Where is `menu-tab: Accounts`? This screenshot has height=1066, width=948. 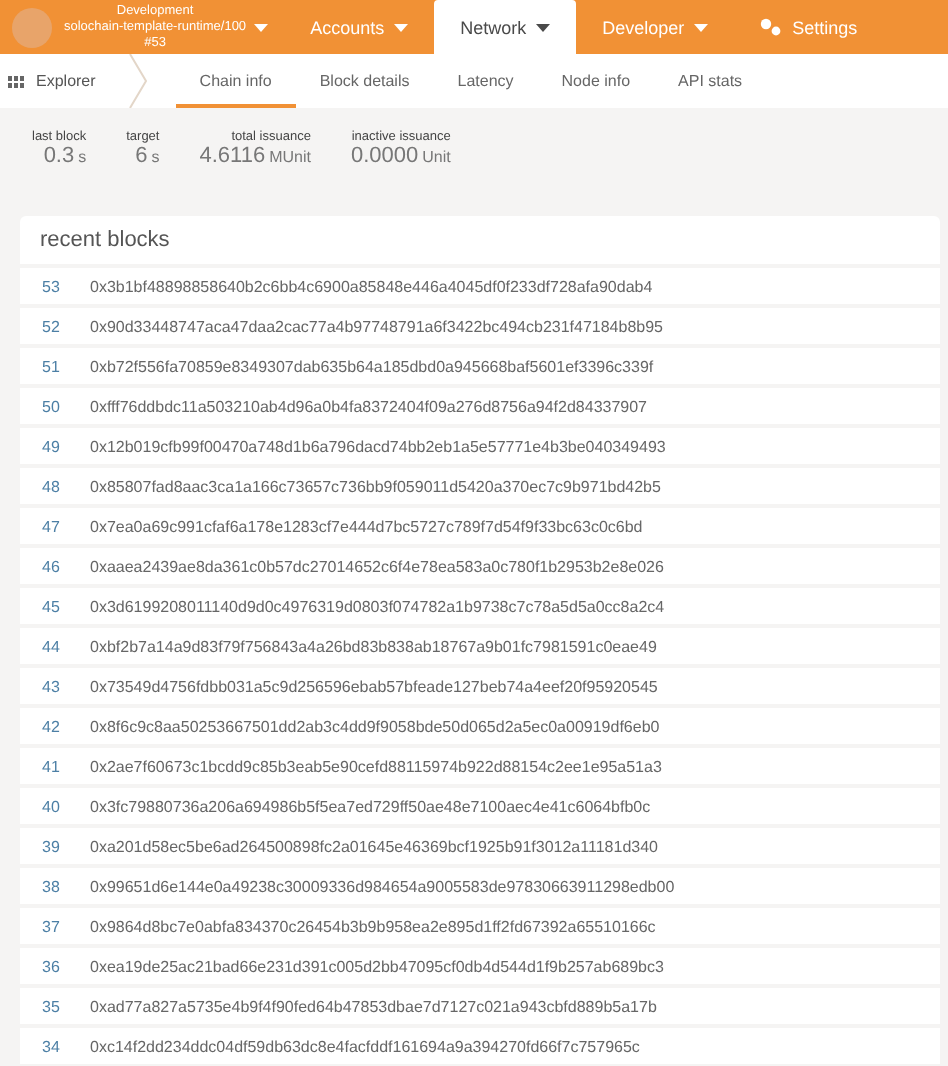
menu-tab: Accounts is located at coordinates (359, 27).